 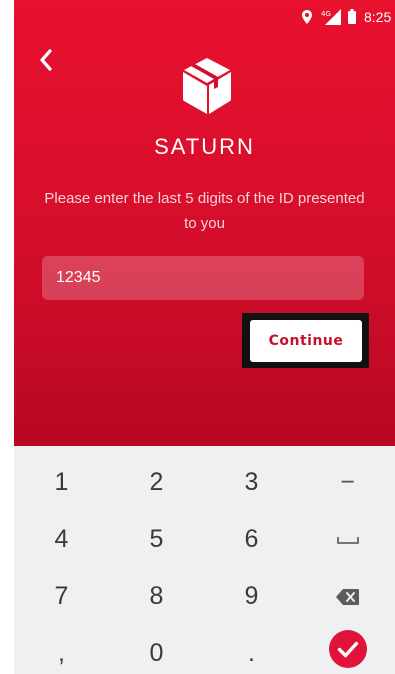 I want to click on key-8: 8, so click(x=156, y=596).